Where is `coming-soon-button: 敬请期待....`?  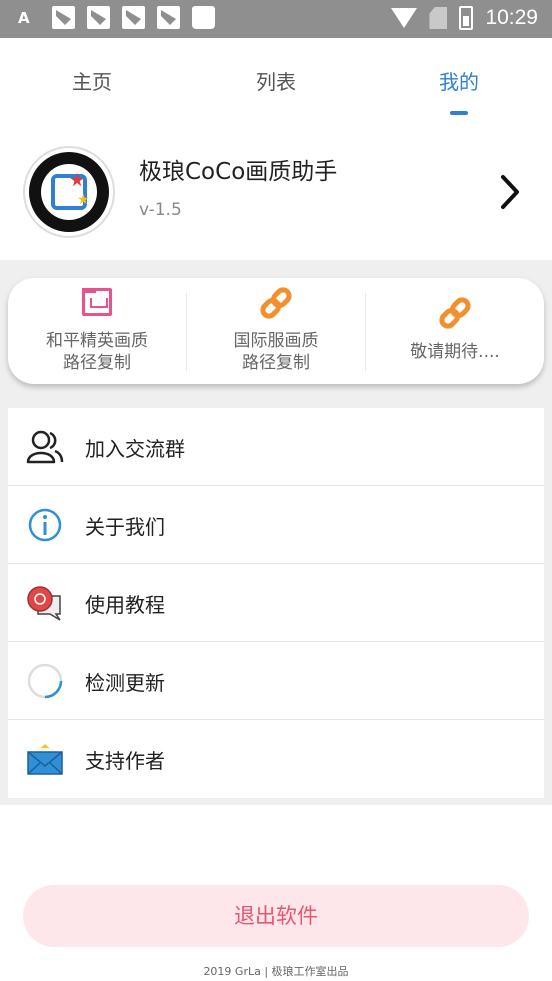
coming-soon-button: 敬请期待.... is located at coordinates (455, 331).